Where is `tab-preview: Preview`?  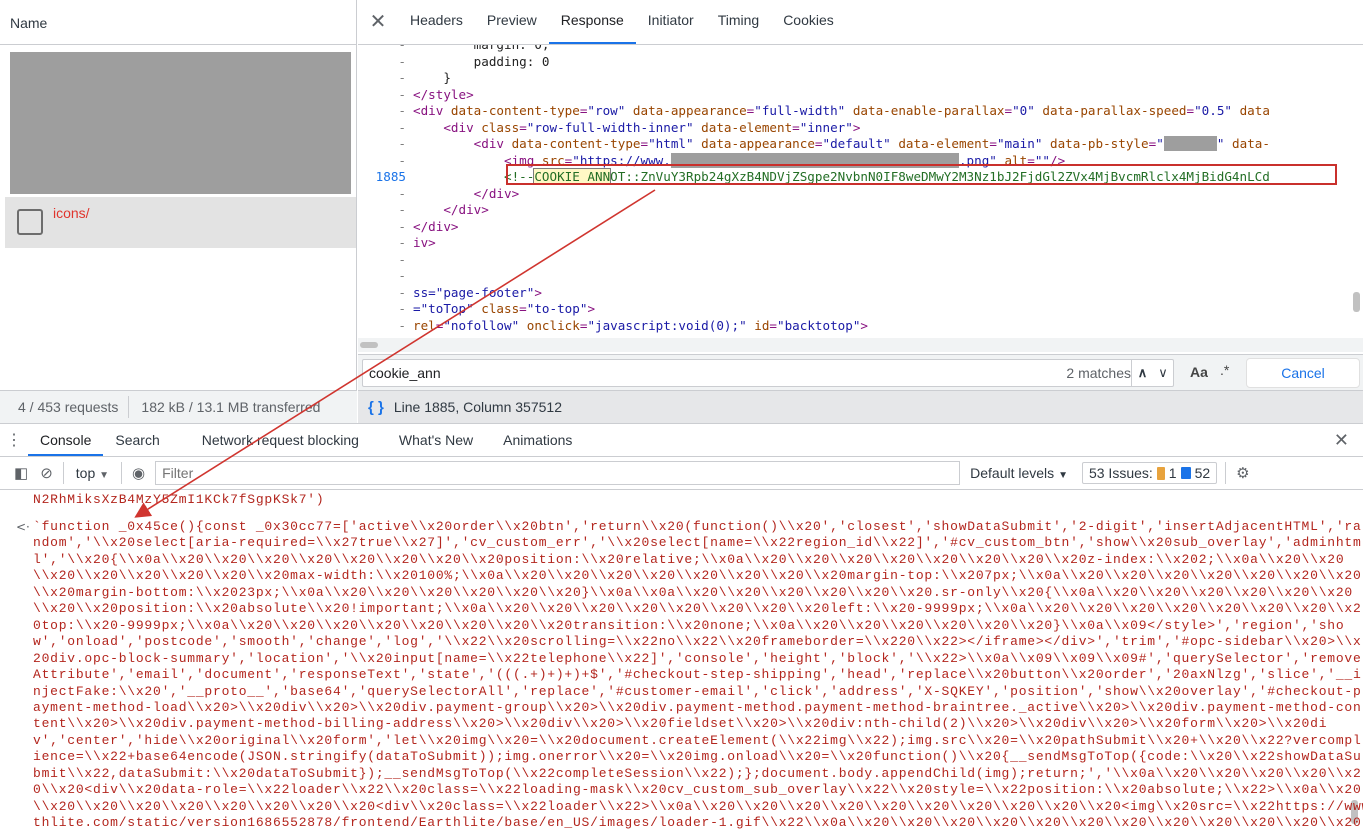
tab-preview: Preview is located at coordinates (512, 27).